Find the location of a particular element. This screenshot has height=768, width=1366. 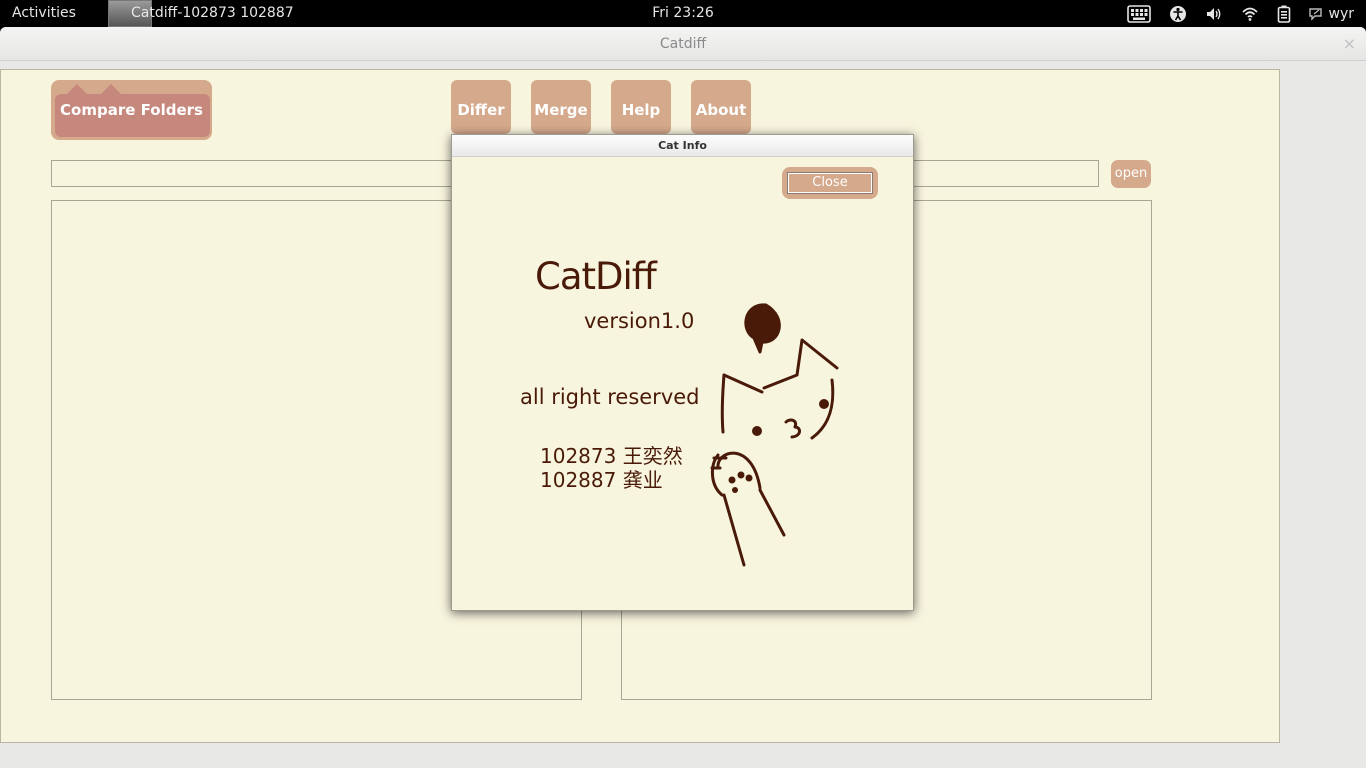

user-menu: wyr is located at coordinates (1331, 14).